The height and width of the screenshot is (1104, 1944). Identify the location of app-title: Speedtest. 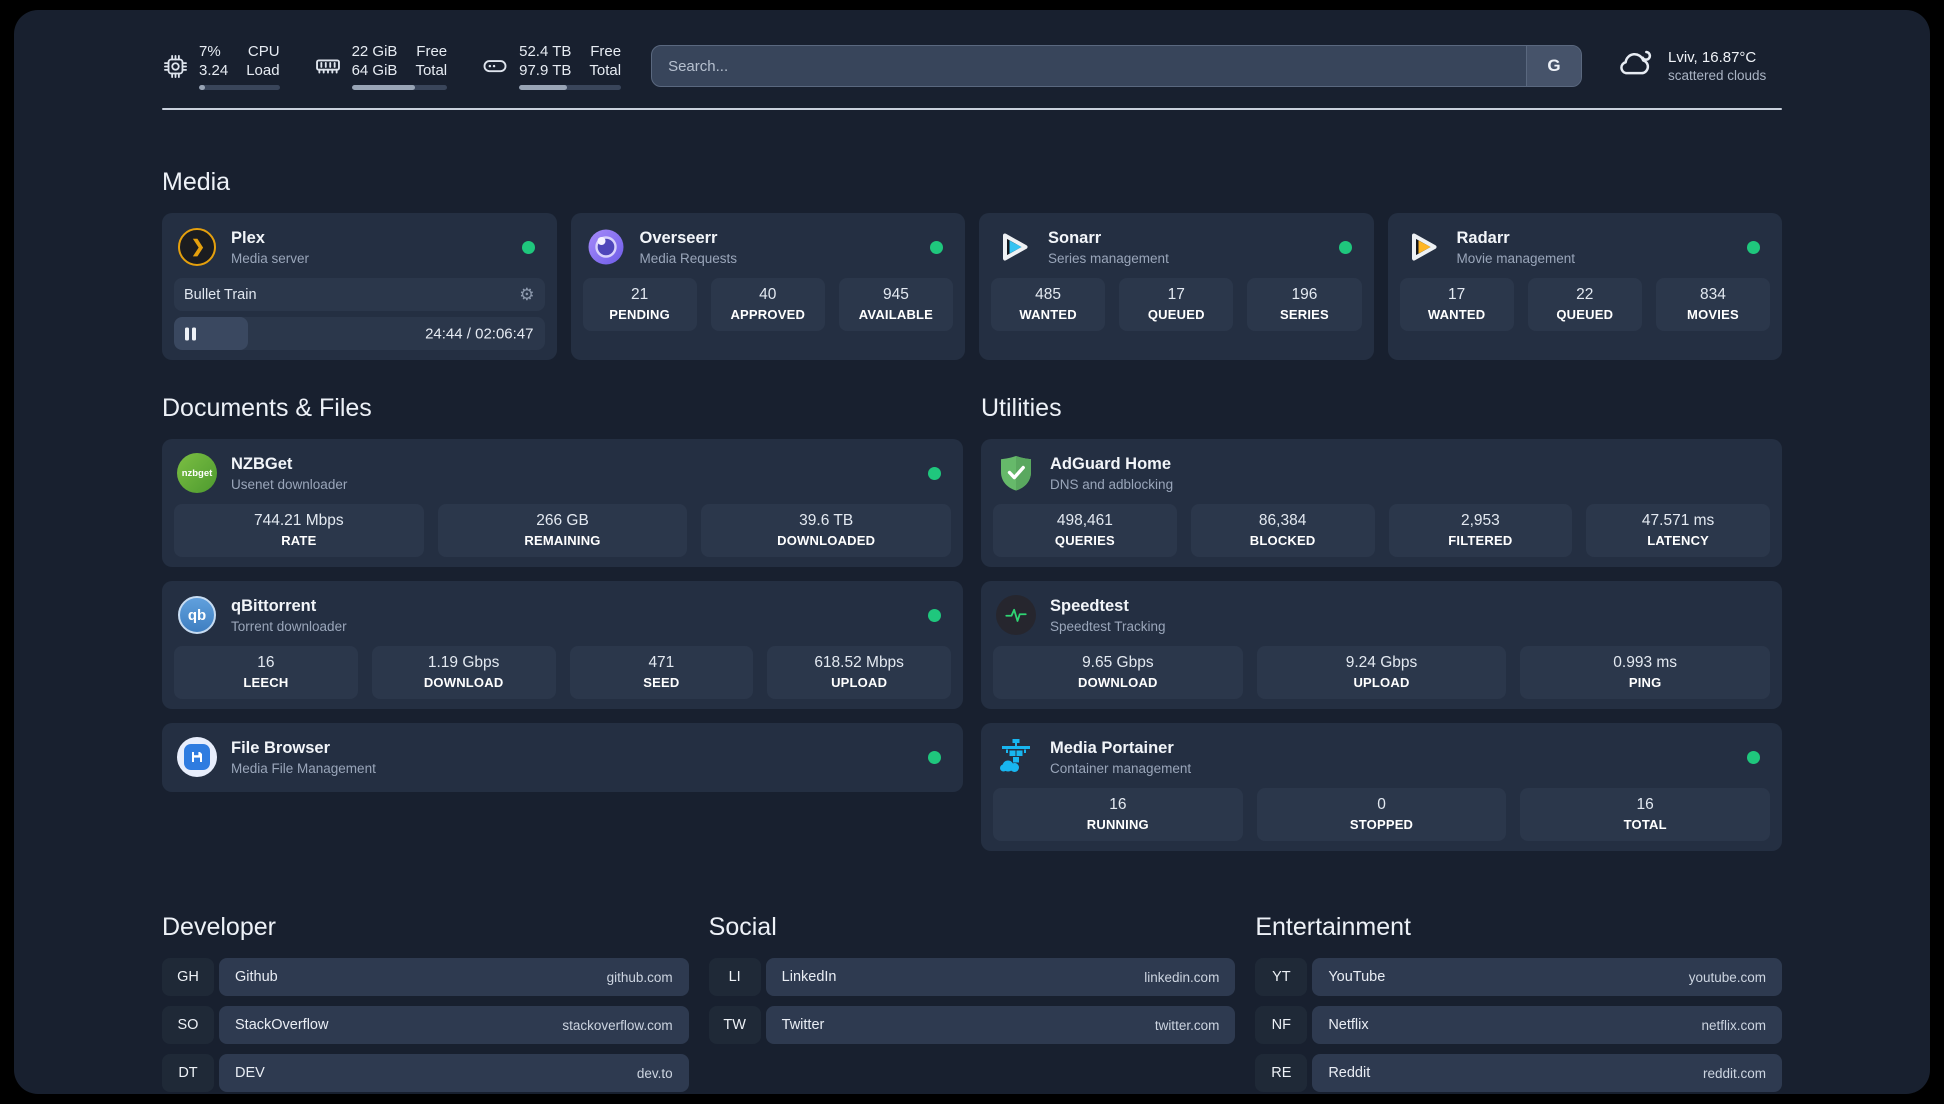
(1089, 605).